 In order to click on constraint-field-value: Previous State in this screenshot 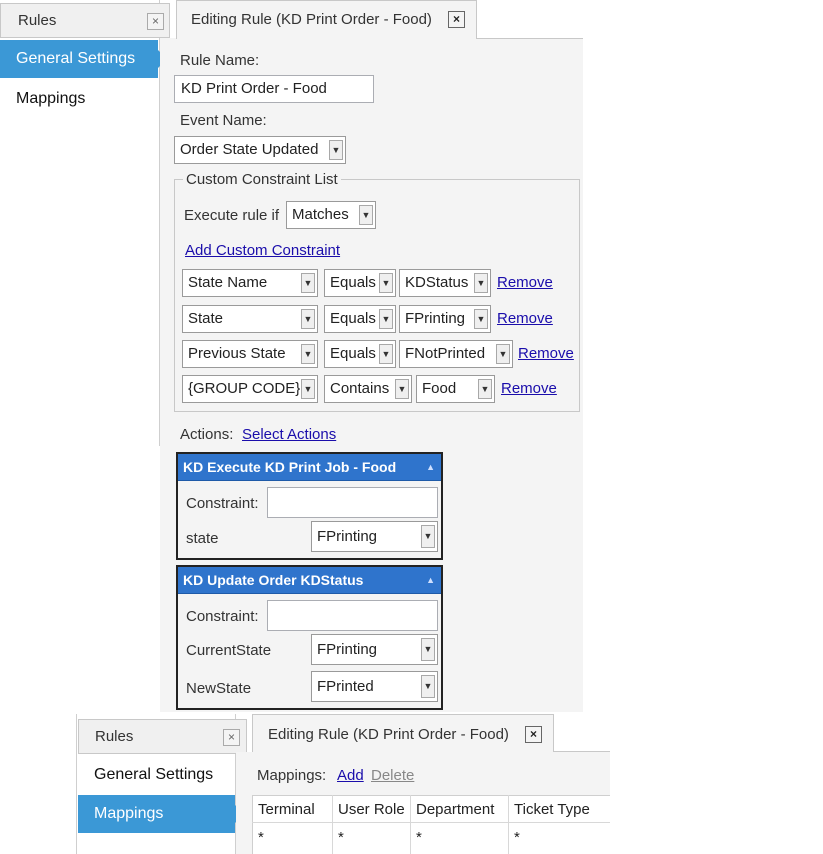, I will do `click(237, 353)`.